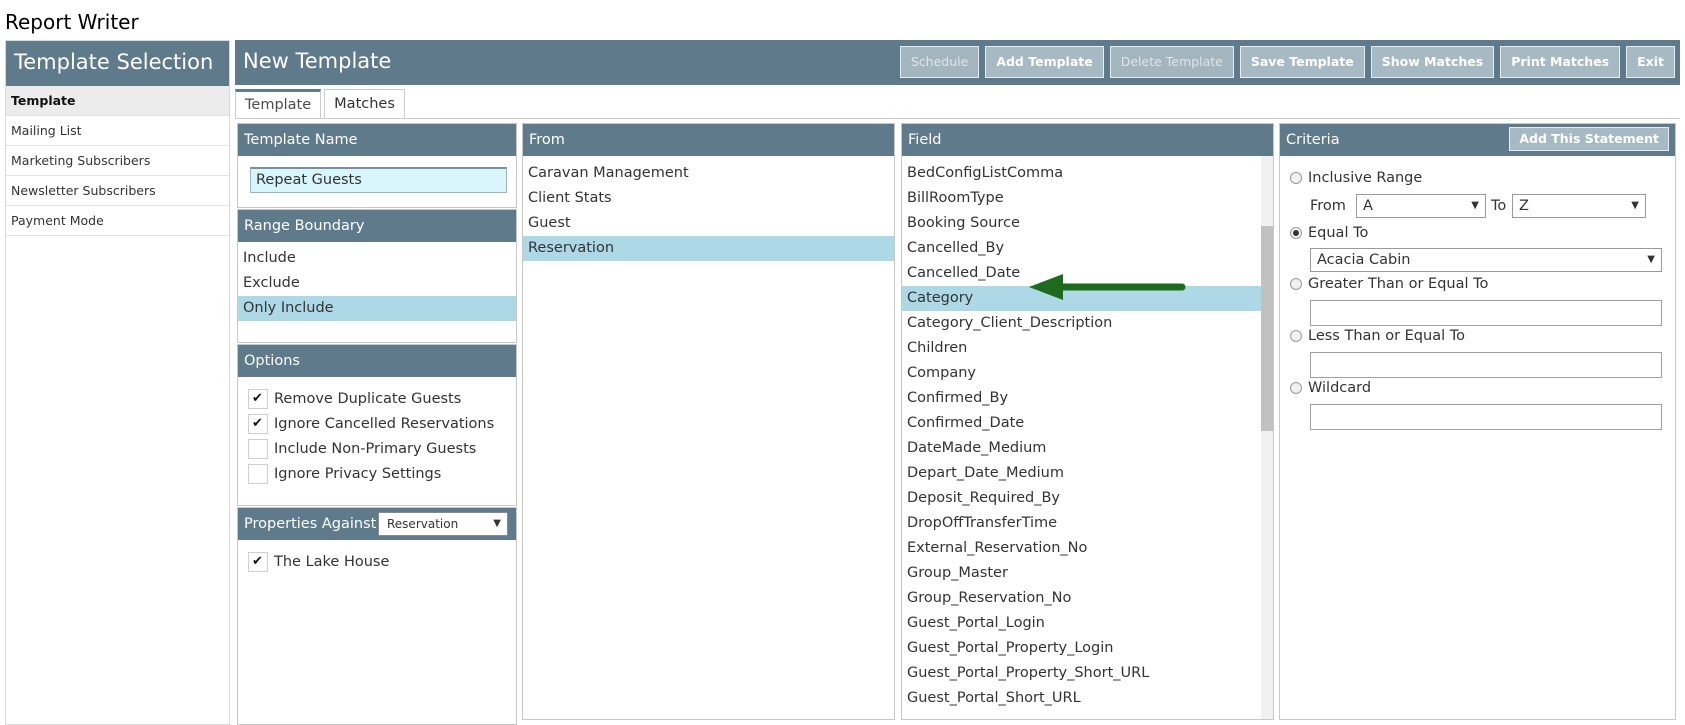 This screenshot has height=725, width=1685. Describe the element at coordinates (1650, 62) in the screenshot. I see `exit-button: Exit` at that location.